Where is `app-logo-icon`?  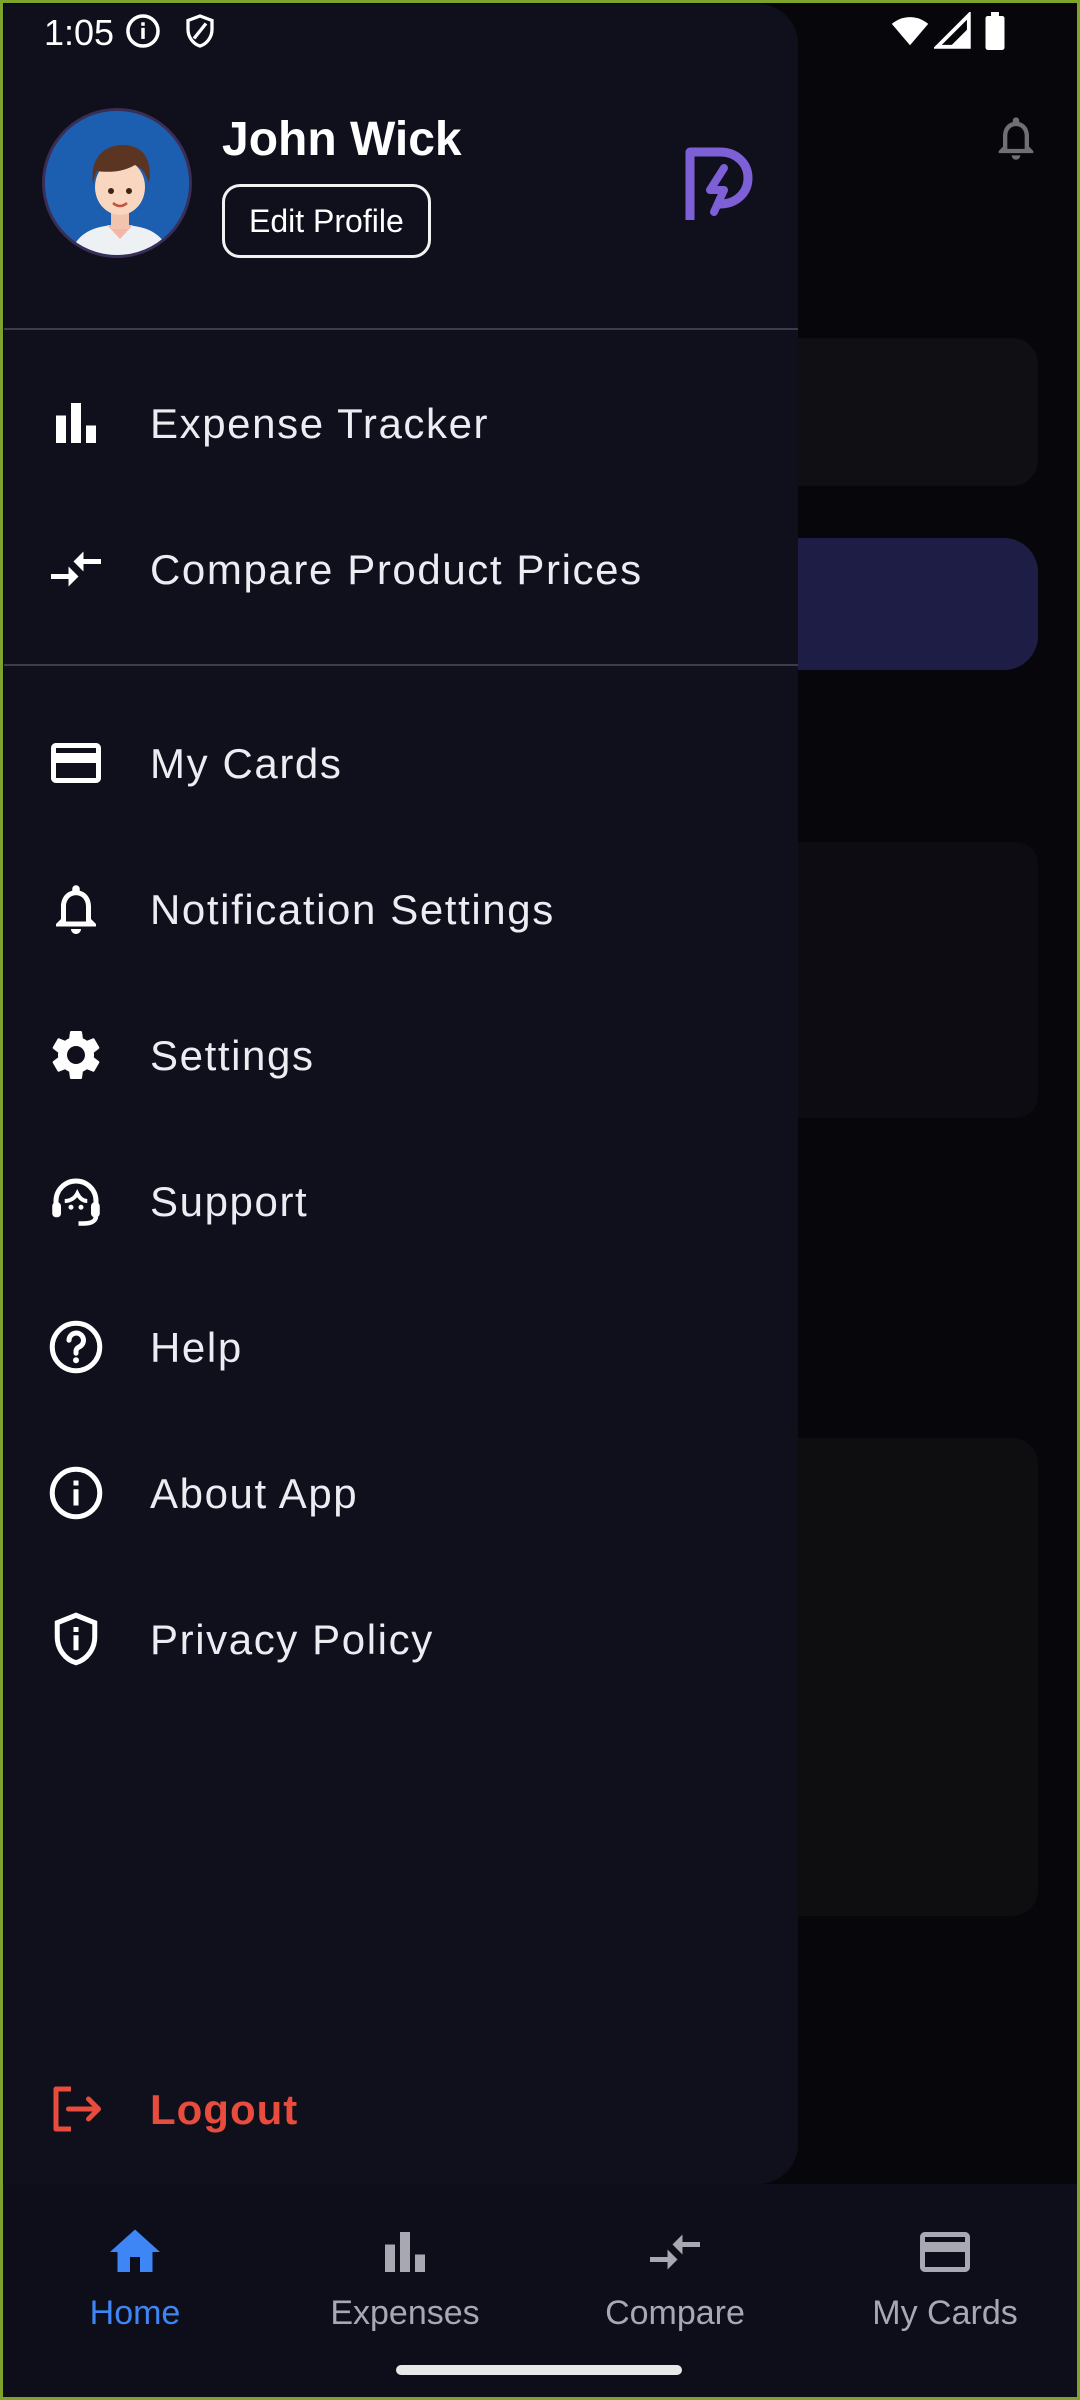
app-logo-icon is located at coordinates (719, 183).